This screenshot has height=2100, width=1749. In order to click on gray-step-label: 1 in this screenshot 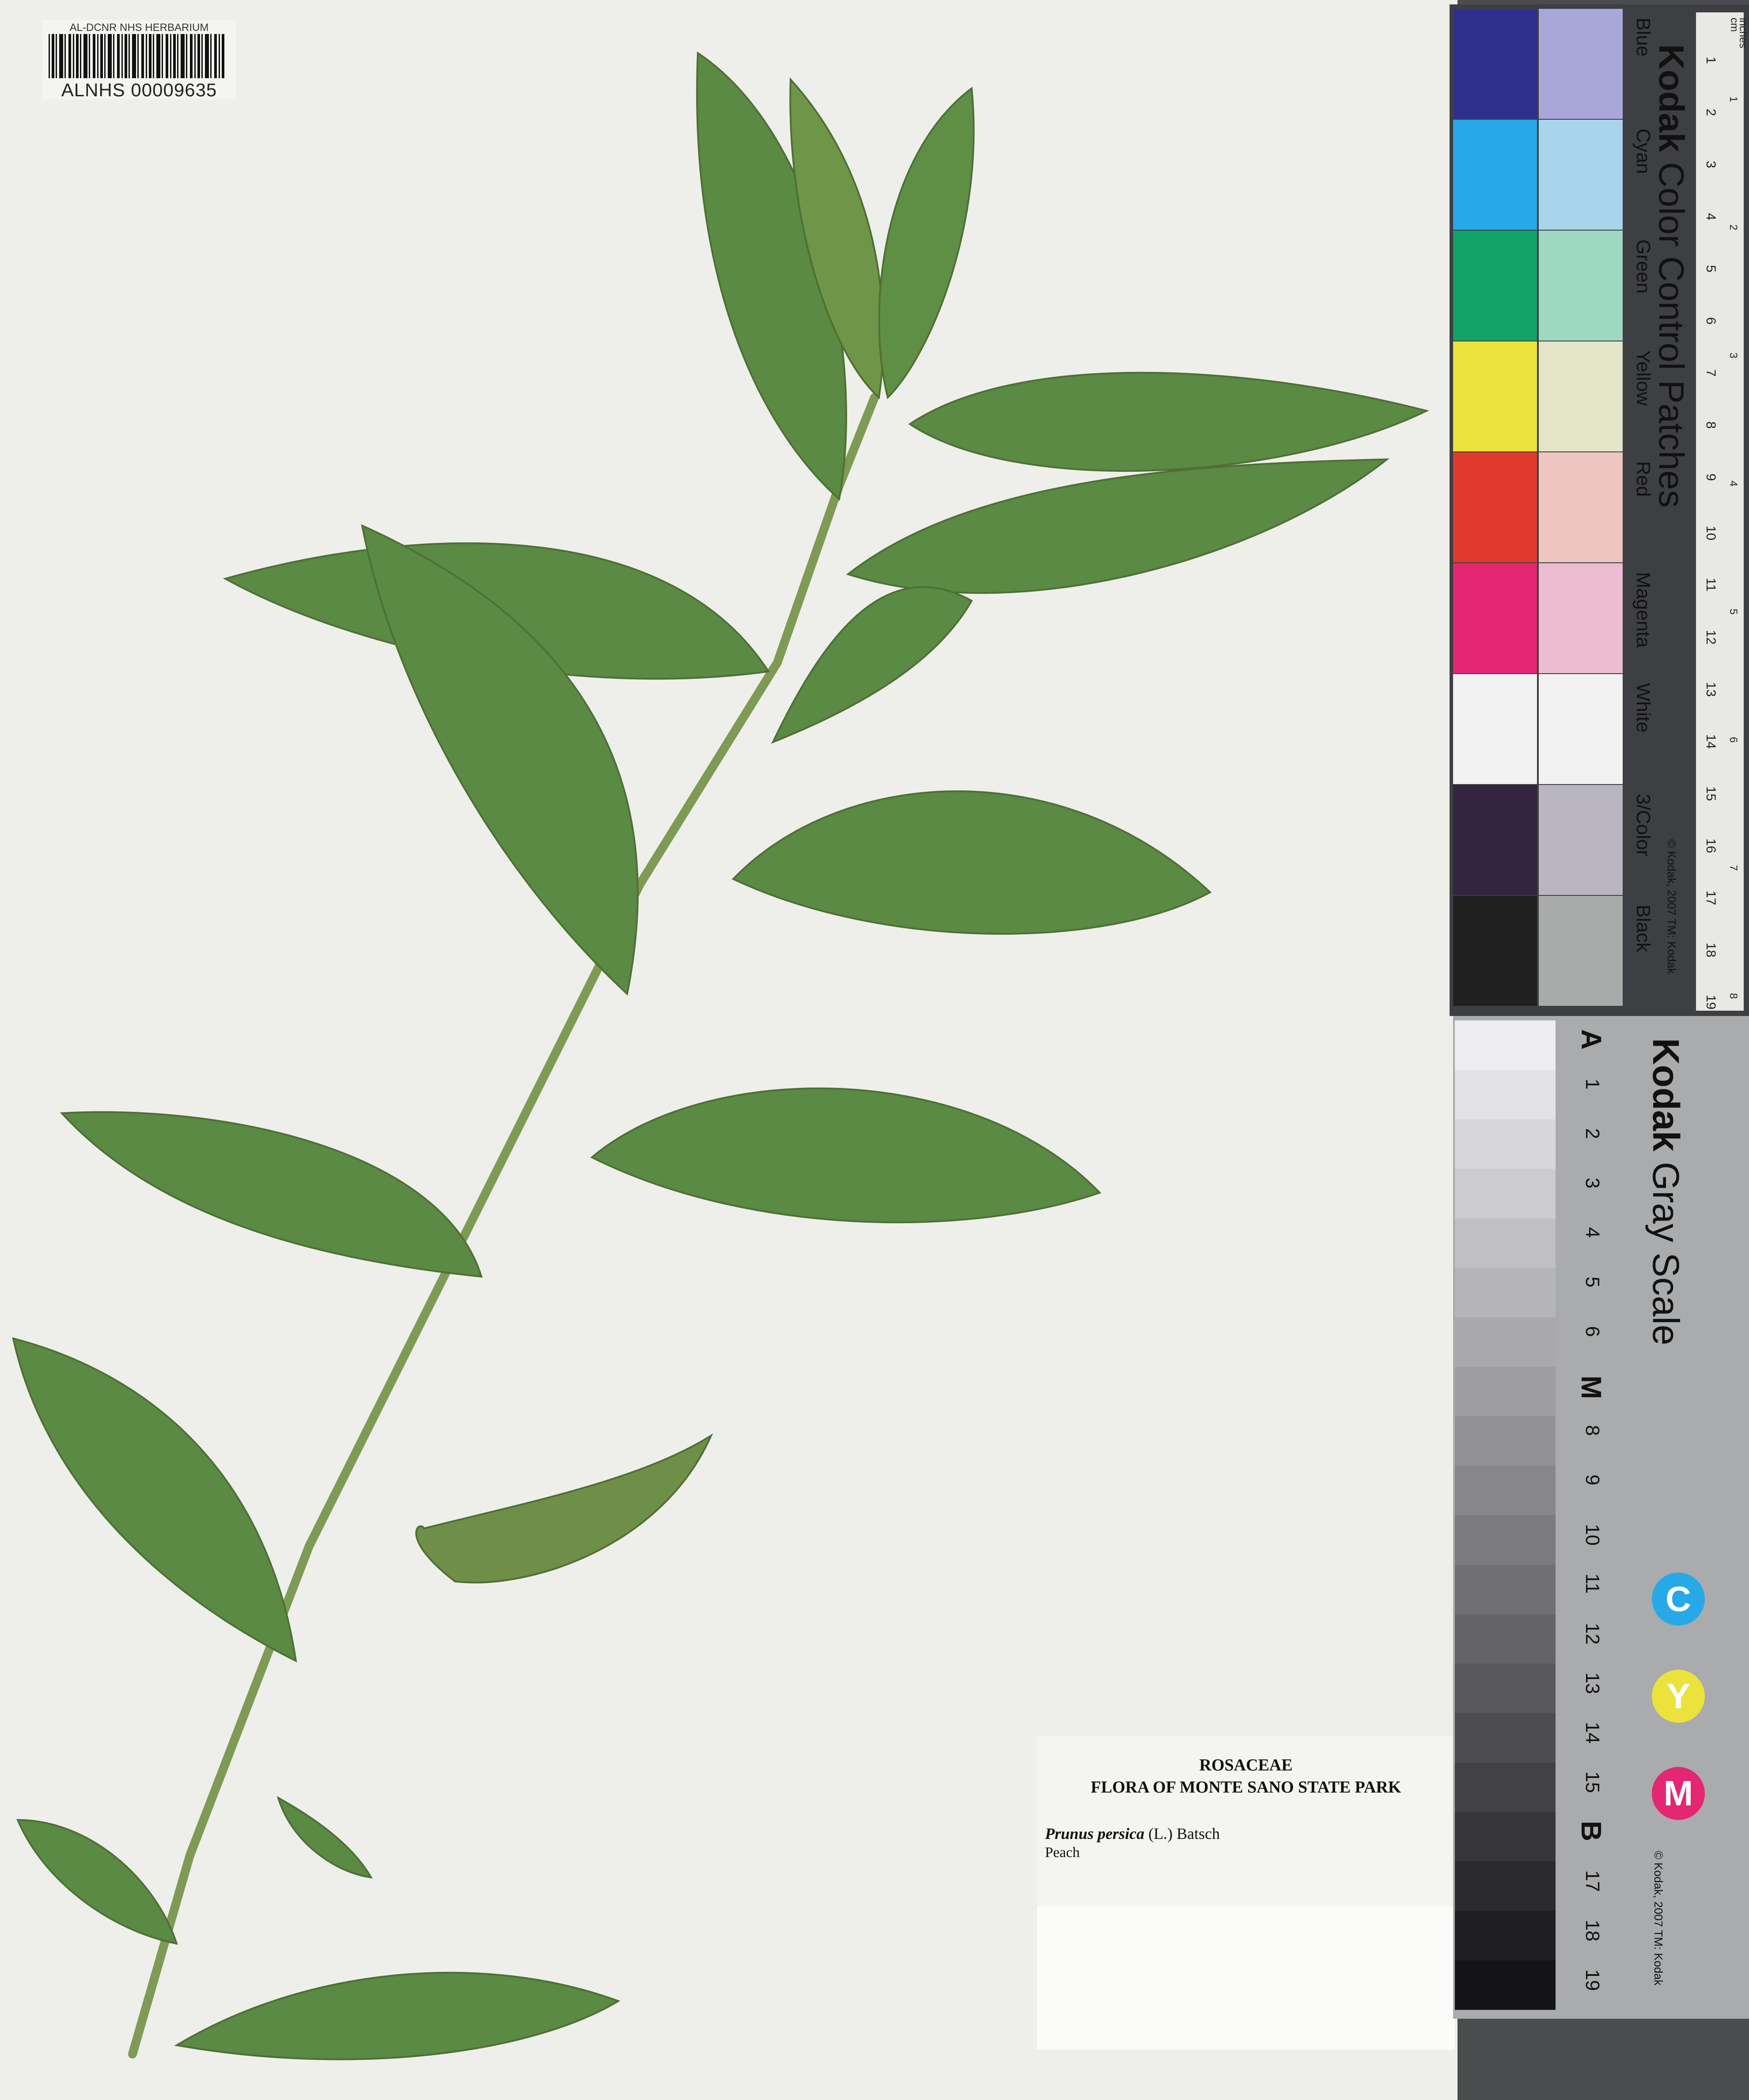, I will do `click(1592, 1084)`.